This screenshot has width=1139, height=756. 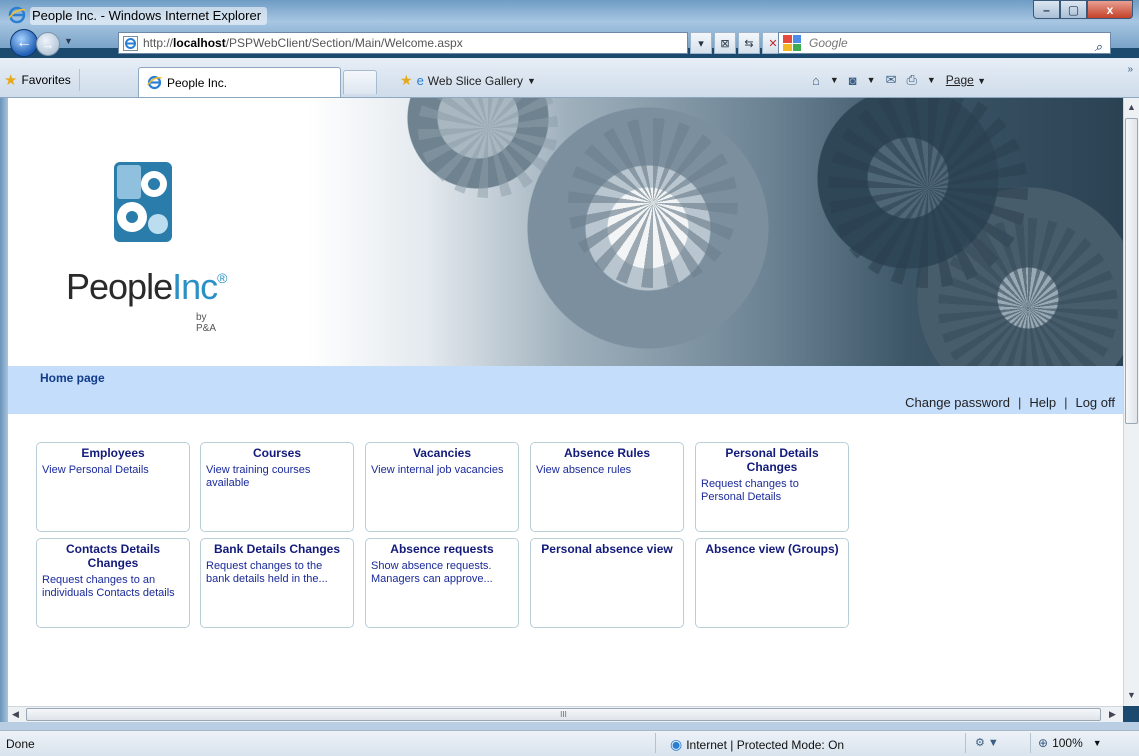 I want to click on compatibility-view-button: ⊠, so click(x=725, y=43).